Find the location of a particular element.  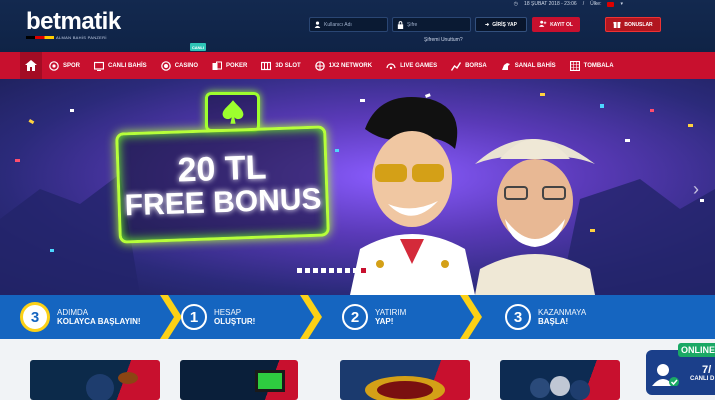

turkey-flag-icon is located at coordinates (611, 4).